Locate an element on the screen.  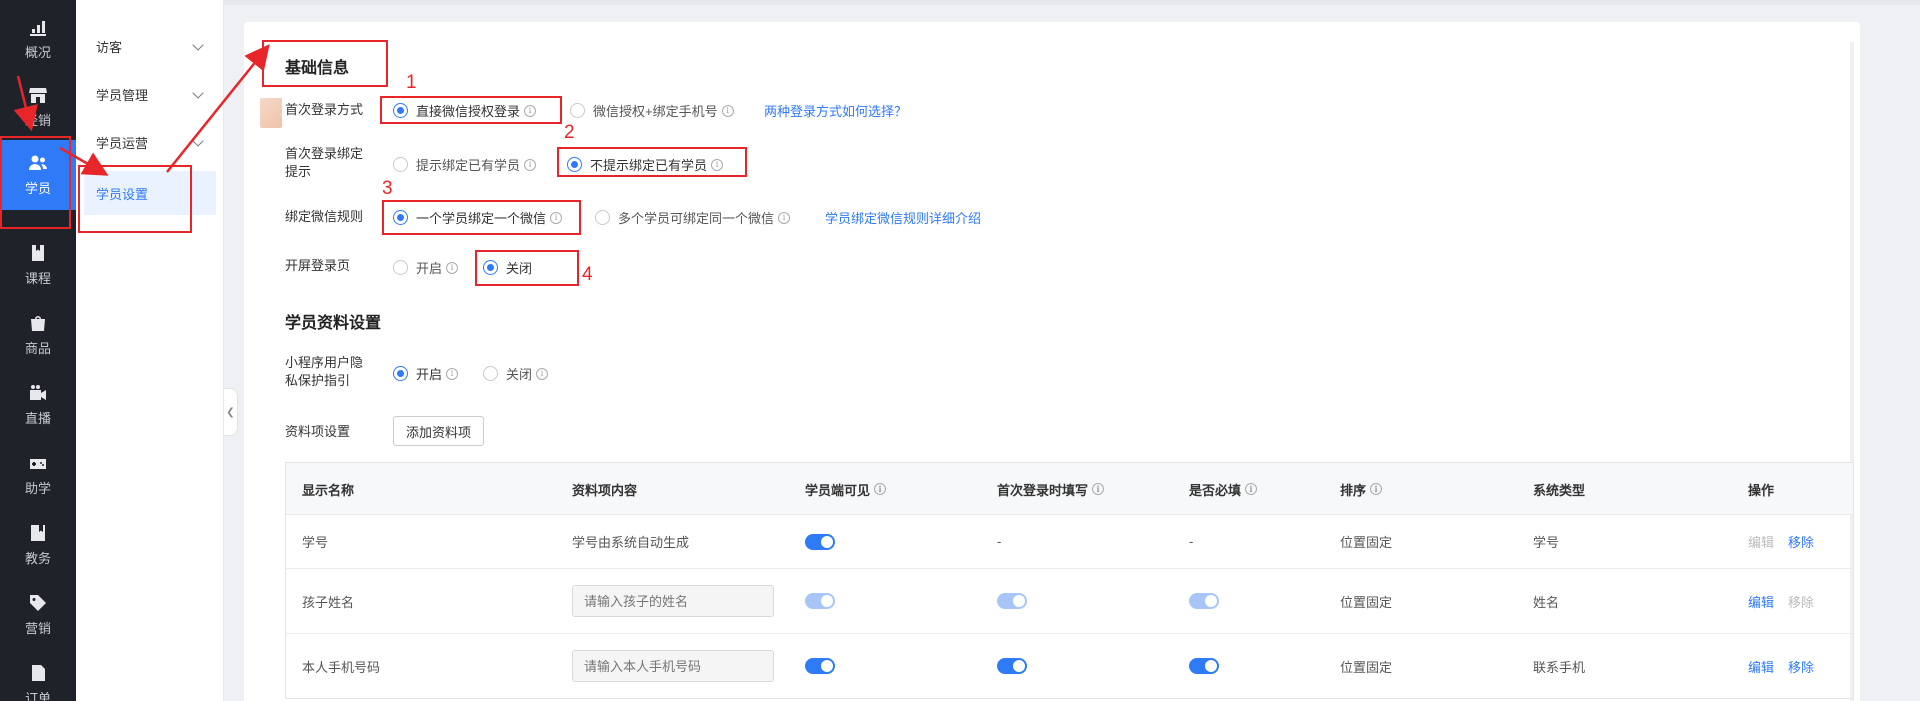
table-row: 学号 学号由系统自动生成 - - 位置固定 学号 编辑 移除 is located at coordinates (1069, 542).